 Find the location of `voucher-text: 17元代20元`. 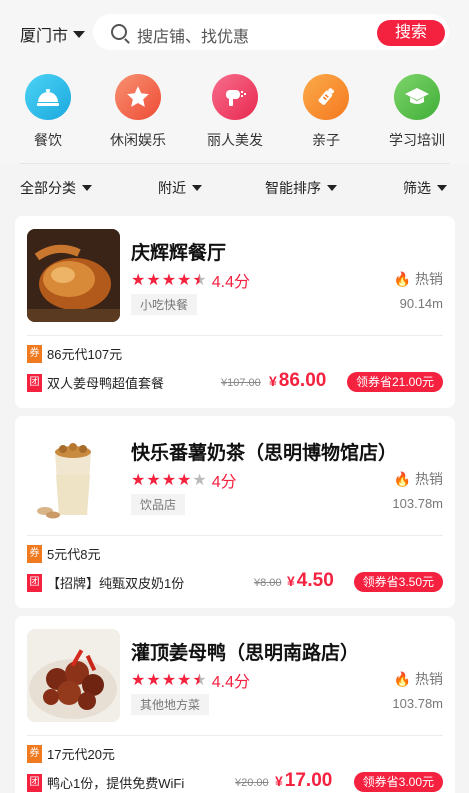

voucher-text: 17元代20元 is located at coordinates (81, 754).